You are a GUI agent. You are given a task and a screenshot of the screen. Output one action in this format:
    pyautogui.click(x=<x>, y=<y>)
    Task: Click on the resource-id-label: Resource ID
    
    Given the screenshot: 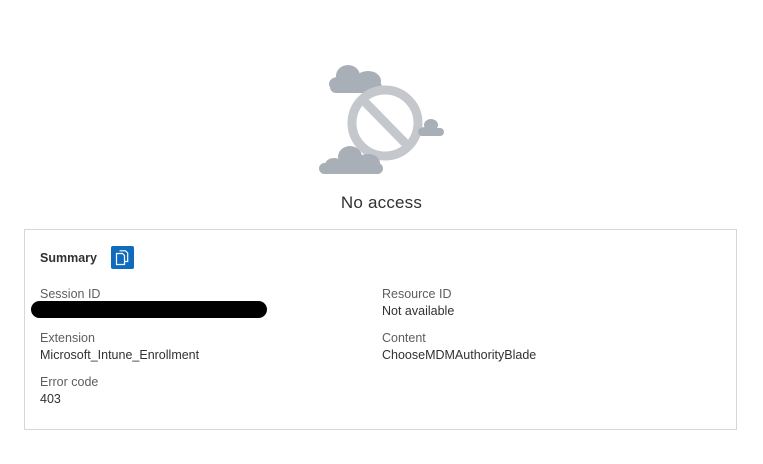 What is the action you would take?
    pyautogui.click(x=417, y=294)
    